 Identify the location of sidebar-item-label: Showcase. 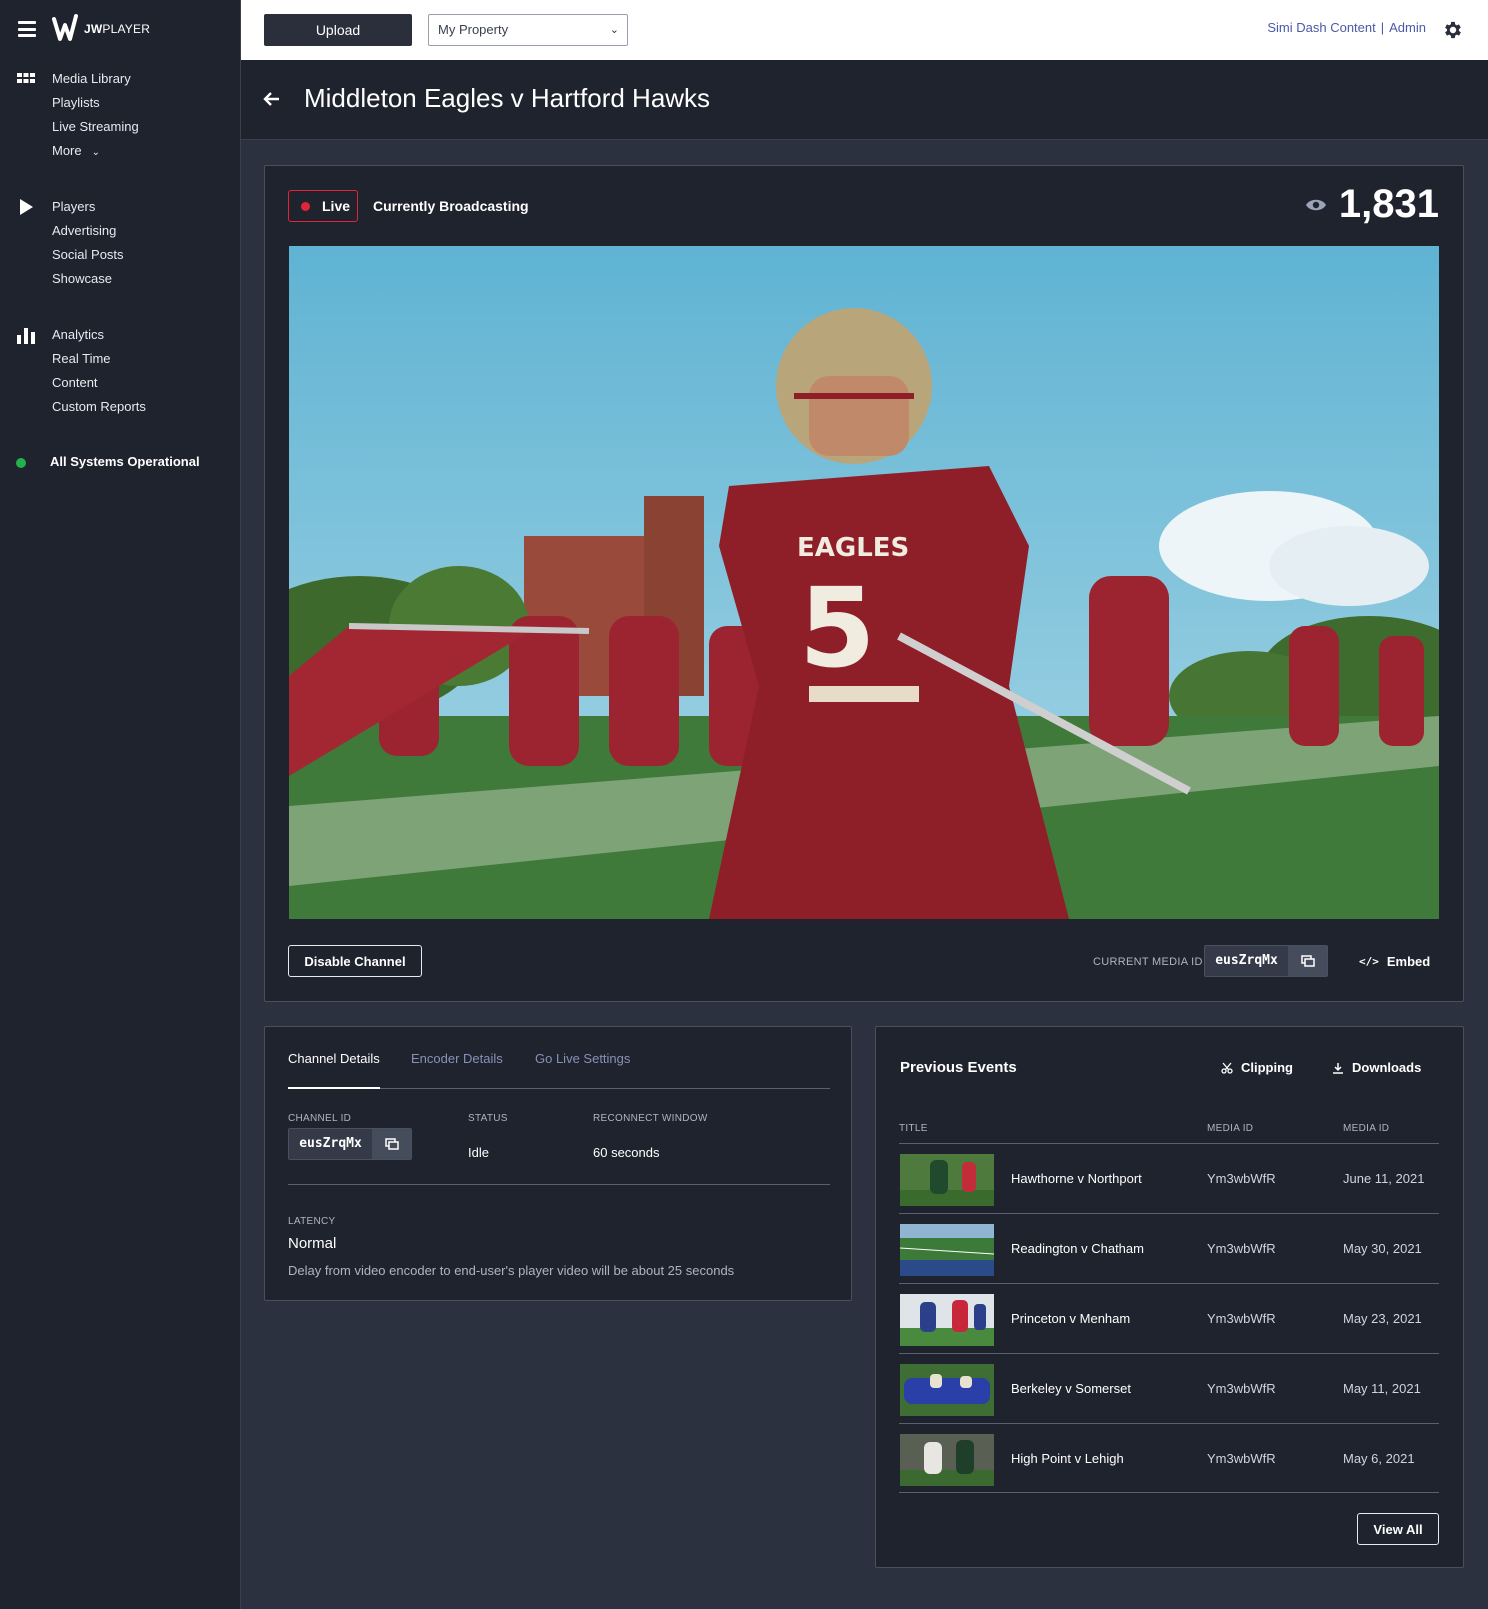
(82, 278).